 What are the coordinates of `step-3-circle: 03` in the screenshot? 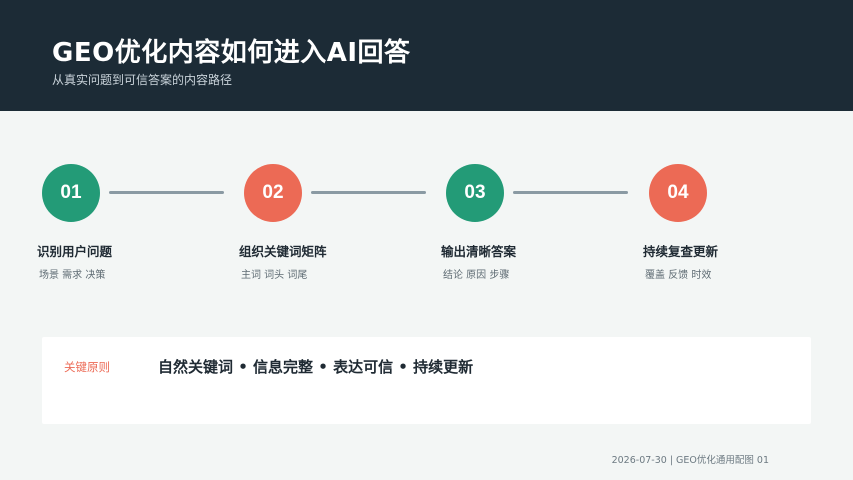 It's located at (475, 193).